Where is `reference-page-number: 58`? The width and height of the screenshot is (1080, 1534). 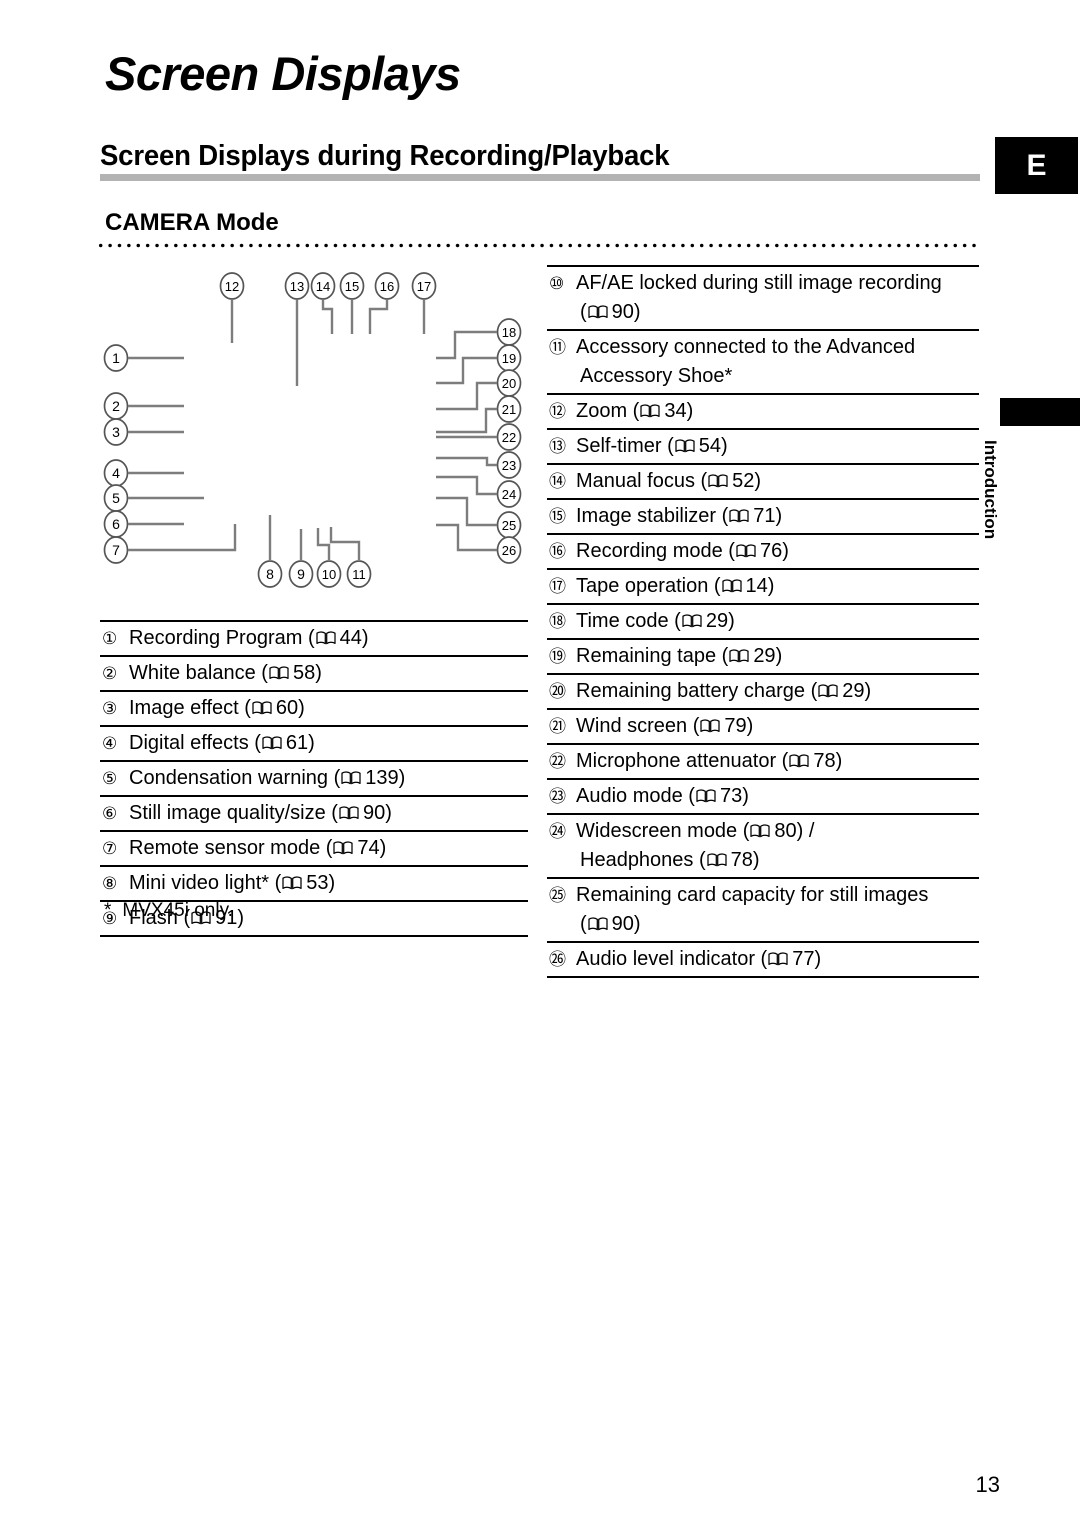 reference-page-number: 58 is located at coordinates (304, 673).